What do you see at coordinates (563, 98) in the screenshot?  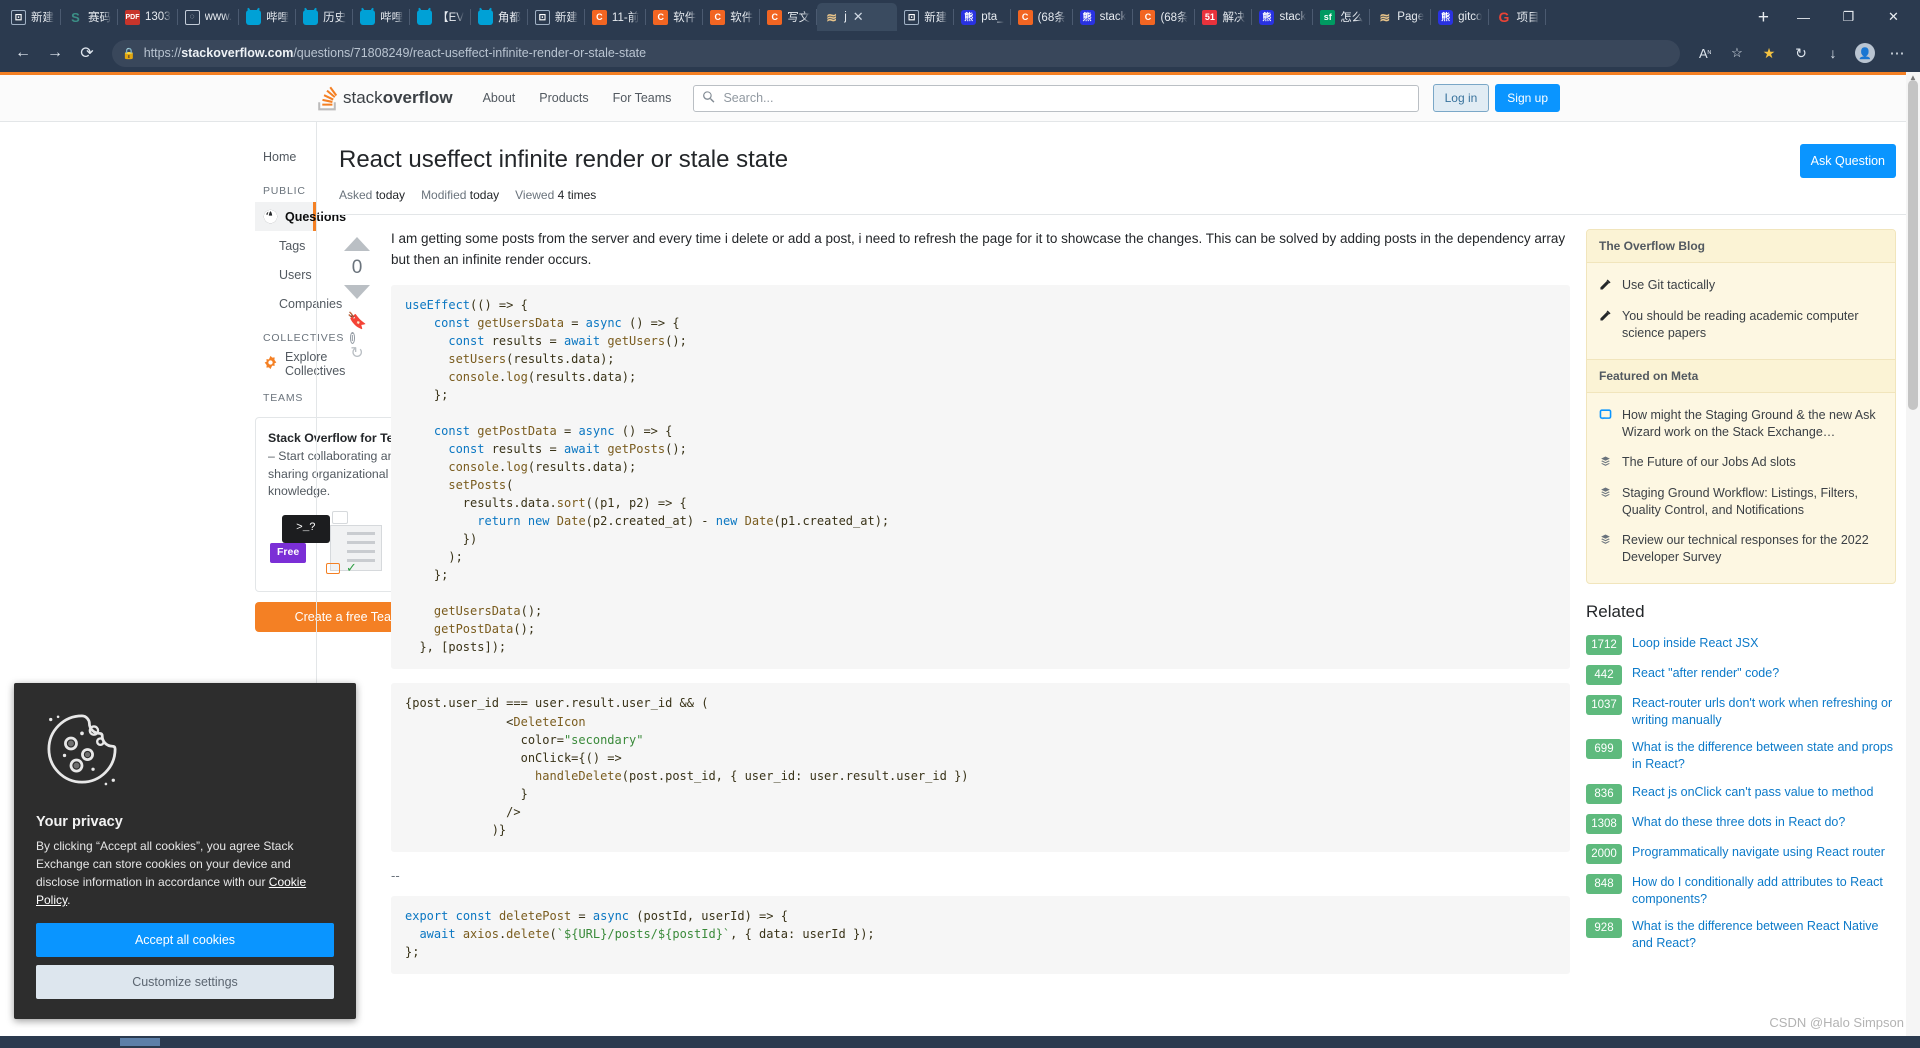 I see `header-link-products: Products` at bounding box center [563, 98].